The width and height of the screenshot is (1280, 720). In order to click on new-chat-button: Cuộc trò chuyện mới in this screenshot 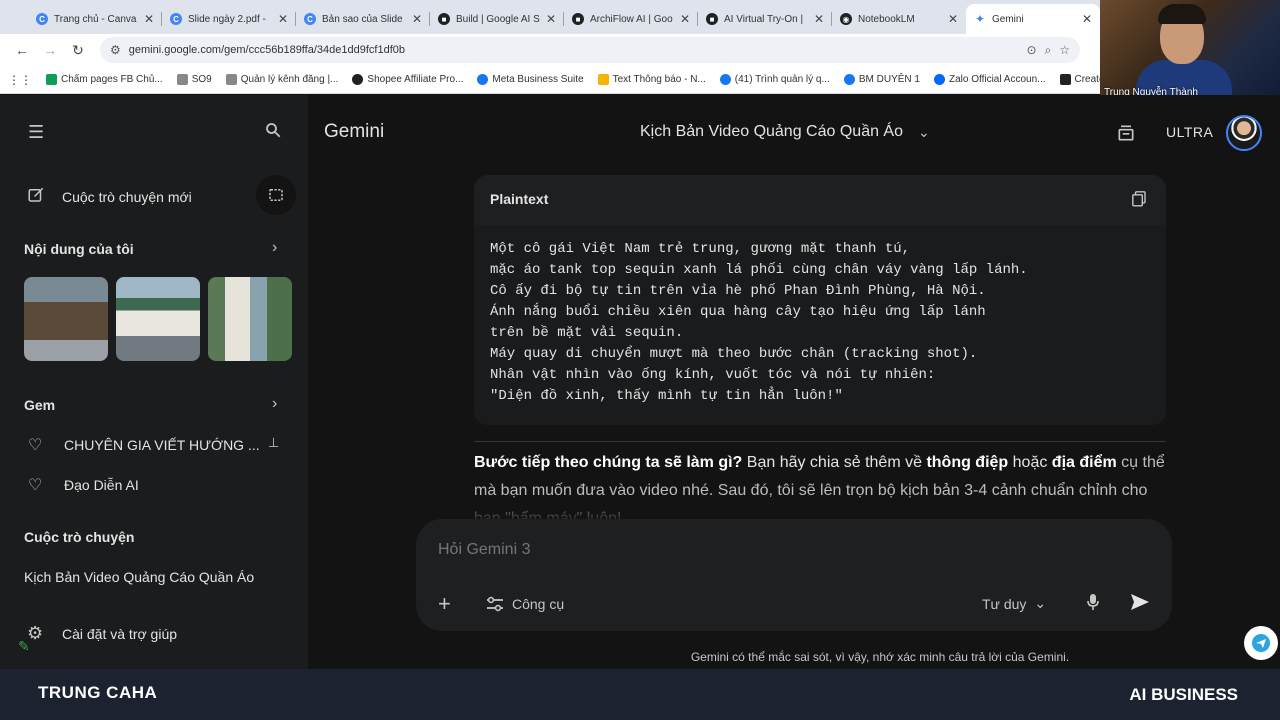, I will do `click(127, 197)`.